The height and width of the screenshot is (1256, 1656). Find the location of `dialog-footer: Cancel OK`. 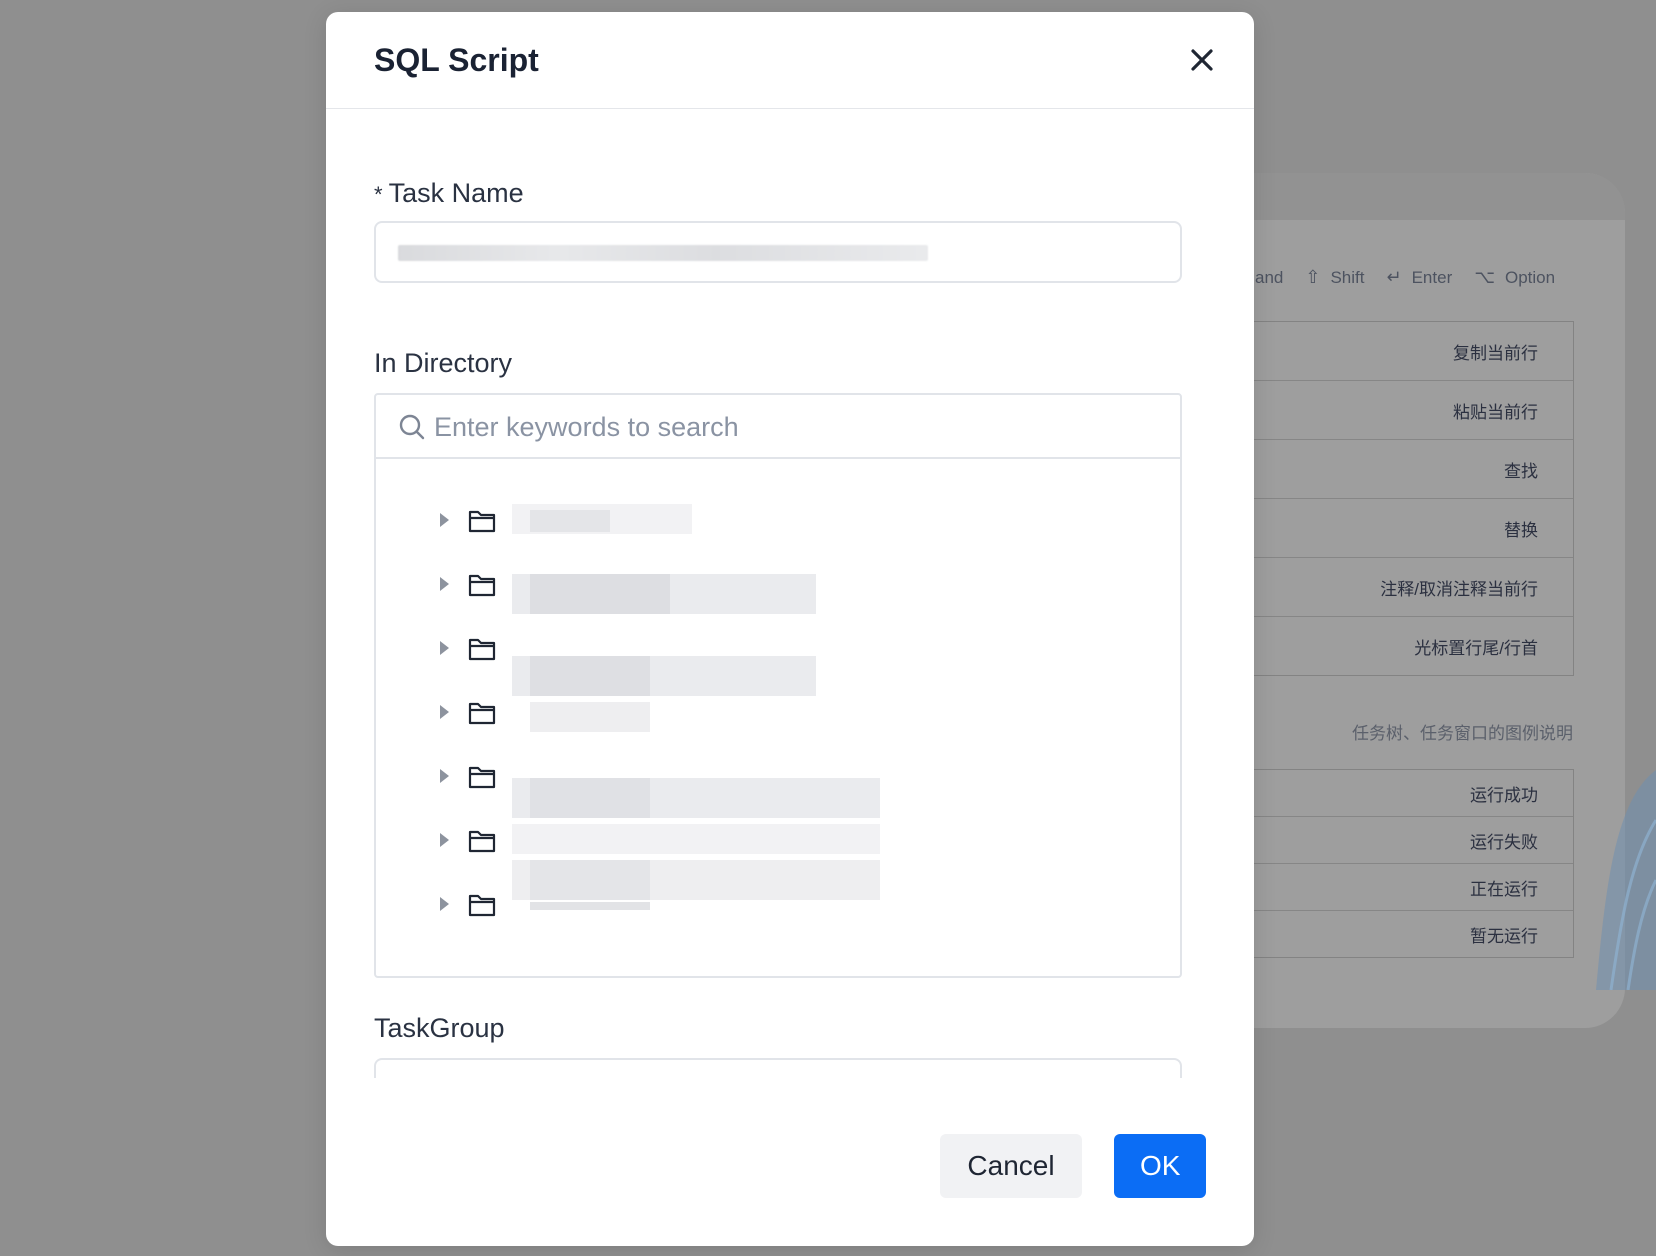

dialog-footer: Cancel OK is located at coordinates (1073, 1166).